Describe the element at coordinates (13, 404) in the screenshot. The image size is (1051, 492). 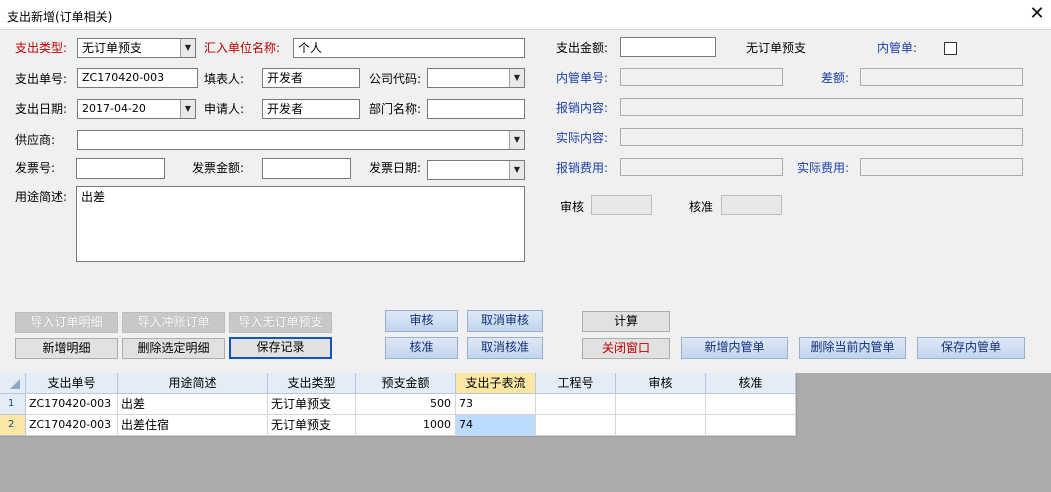
I see `row-number: 1` at that location.